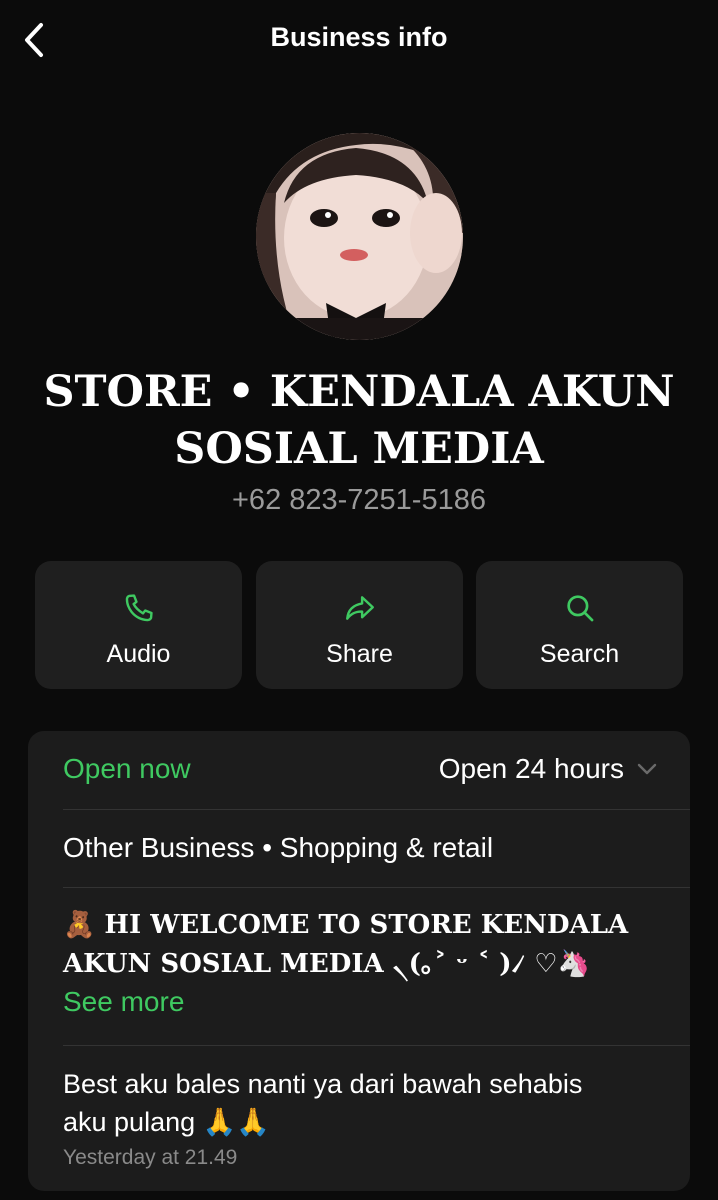 The width and height of the screenshot is (718, 1200). I want to click on message-timestamp: Yesterday at 21.49, so click(150, 1157).